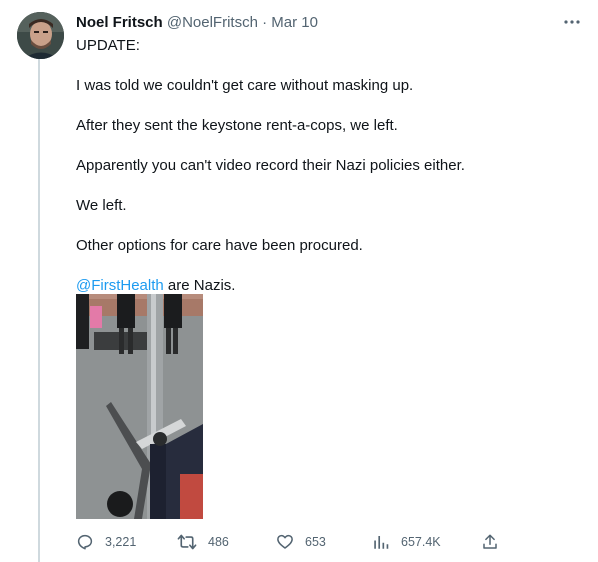 The image size is (598, 562). What do you see at coordinates (187, 542) in the screenshot?
I see `retweet-icon` at bounding box center [187, 542].